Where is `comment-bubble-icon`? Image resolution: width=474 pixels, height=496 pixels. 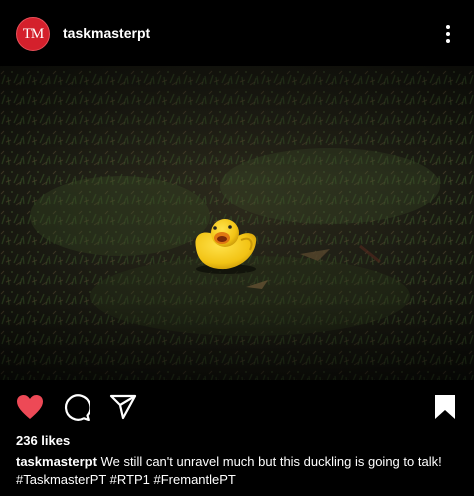 comment-bubble-icon is located at coordinates (76, 407).